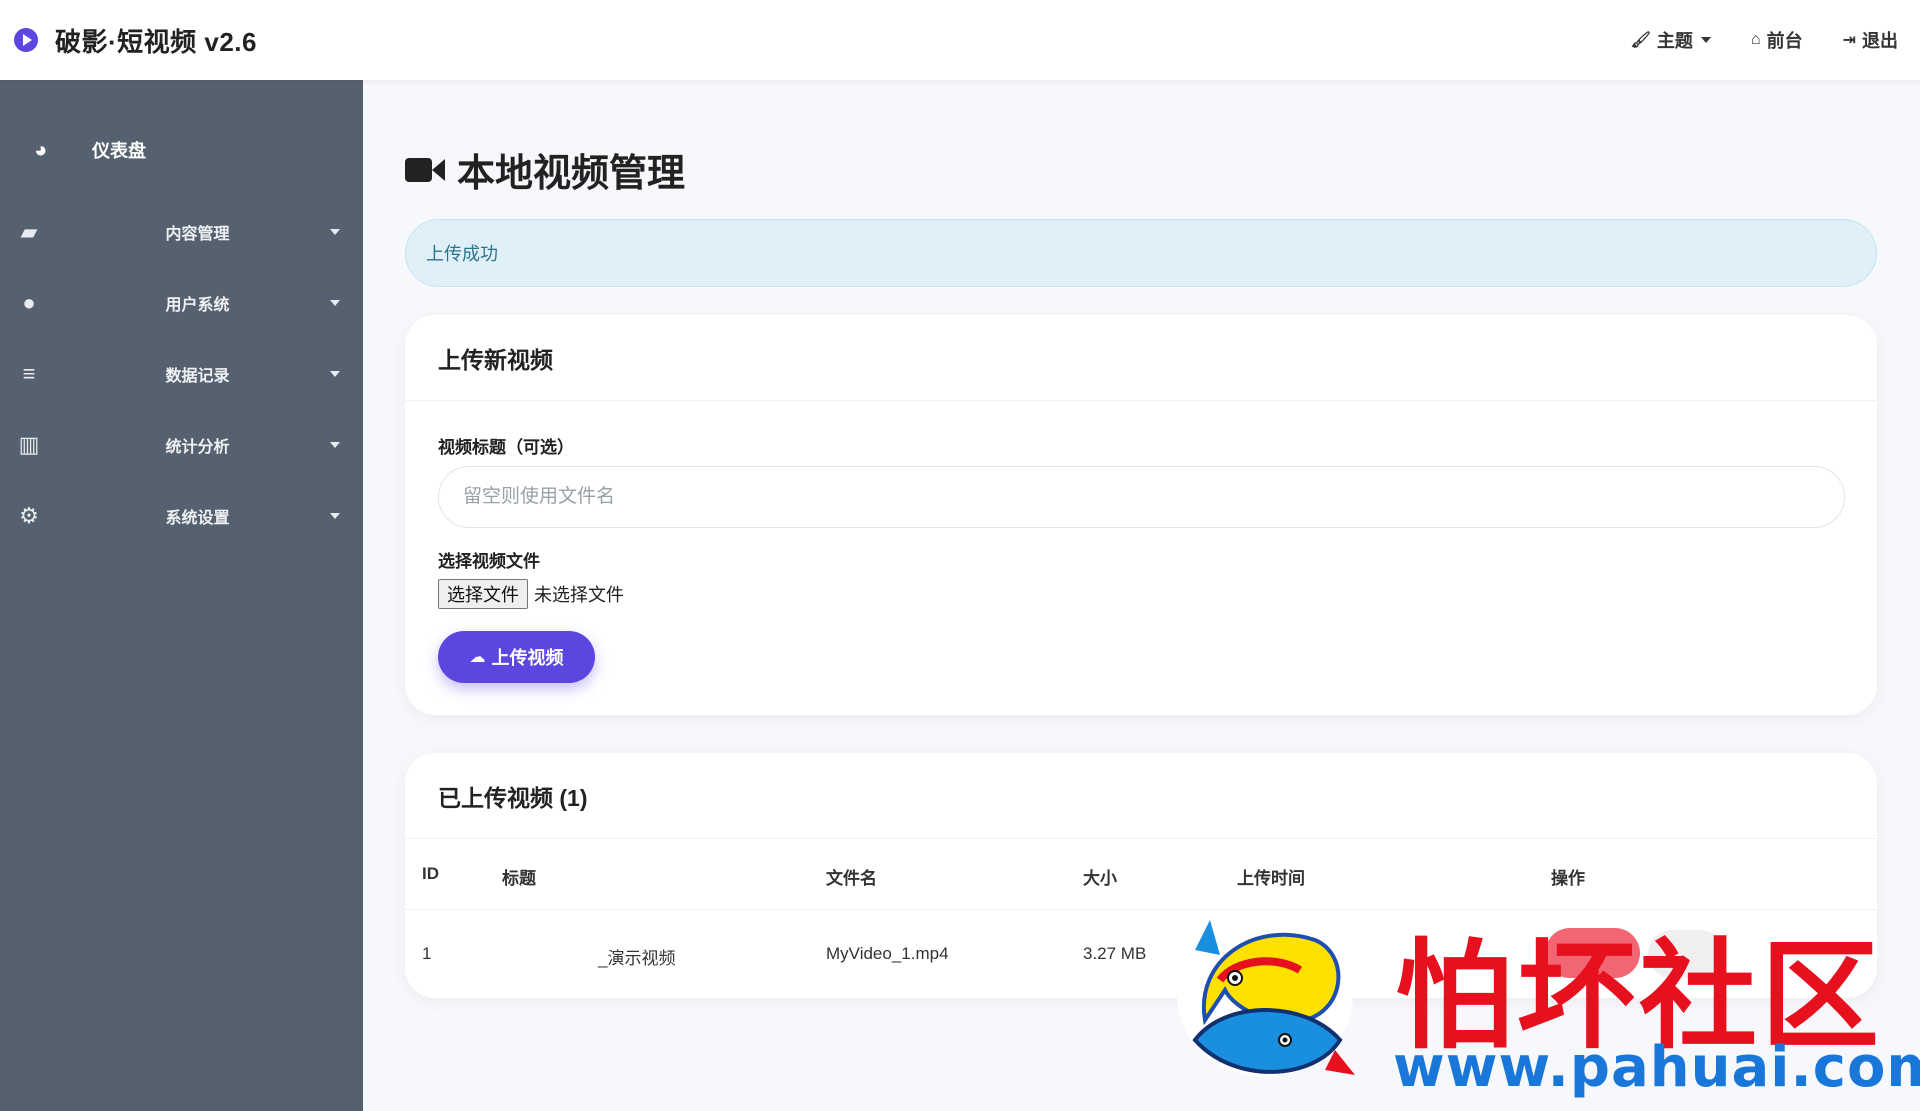 This screenshot has width=1920, height=1111. What do you see at coordinates (1141, 253) in the screenshot?
I see `success-alert: 上传成功` at bounding box center [1141, 253].